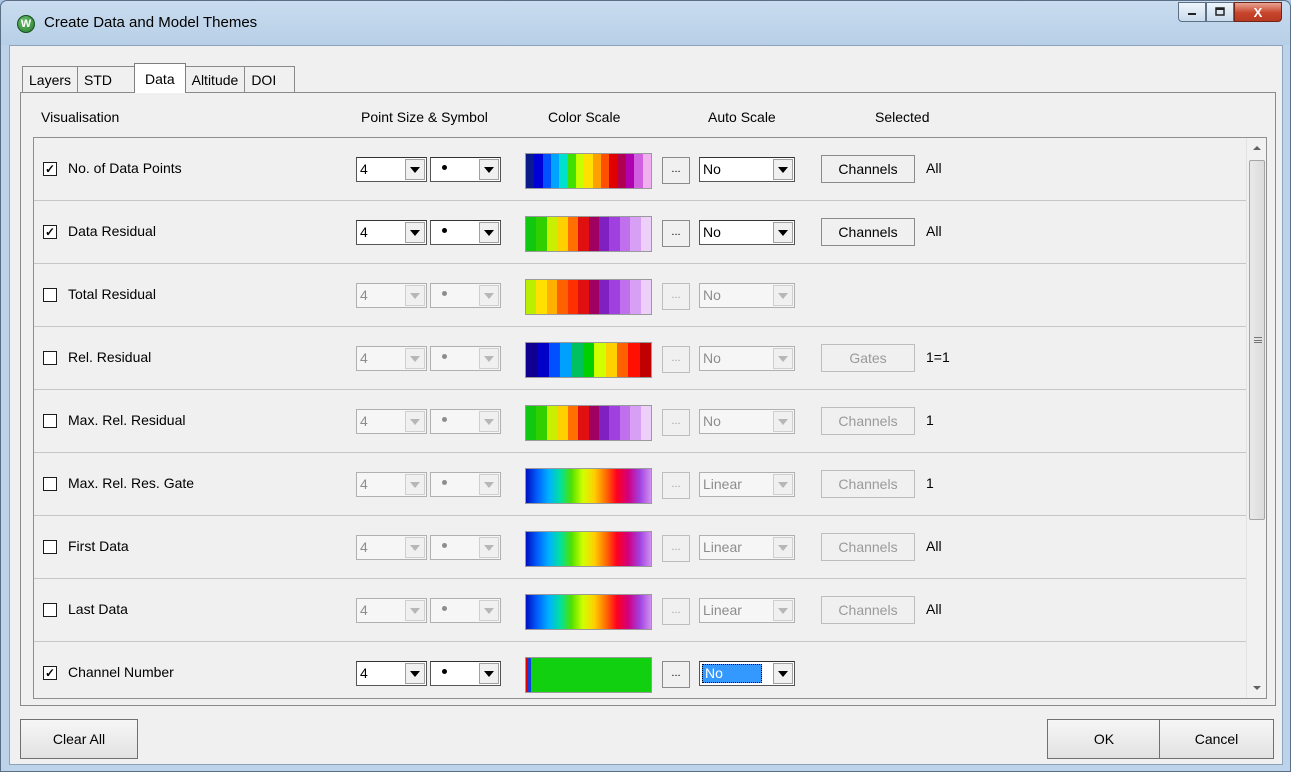 The height and width of the screenshot is (772, 1291). Describe the element at coordinates (160, 78) in the screenshot. I see `tab-data: Data` at that location.